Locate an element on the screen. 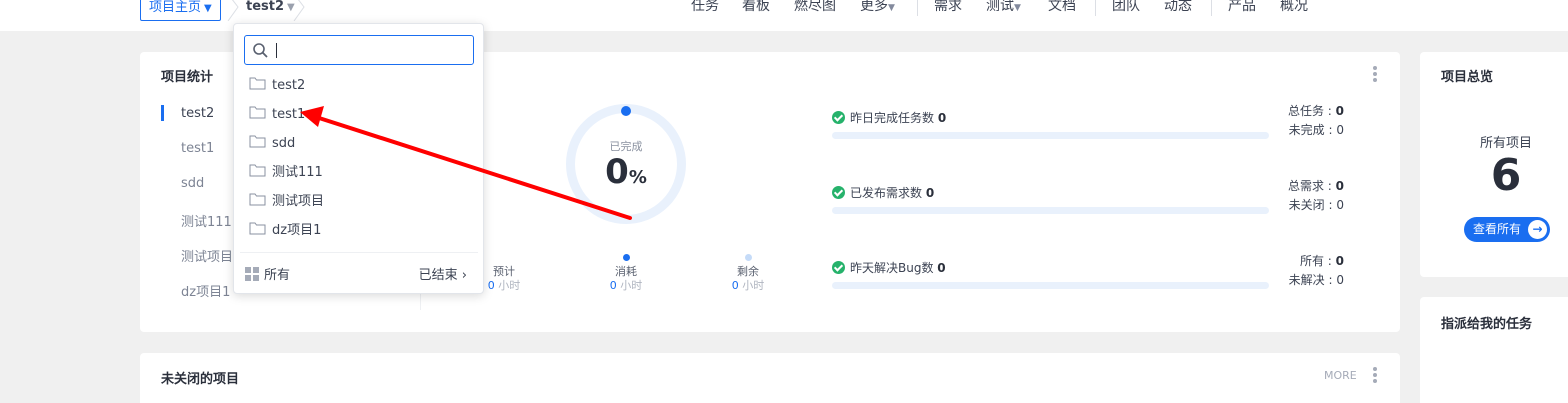 The height and width of the screenshot is (403, 1568). progress-value: 0% is located at coordinates (626, 172).